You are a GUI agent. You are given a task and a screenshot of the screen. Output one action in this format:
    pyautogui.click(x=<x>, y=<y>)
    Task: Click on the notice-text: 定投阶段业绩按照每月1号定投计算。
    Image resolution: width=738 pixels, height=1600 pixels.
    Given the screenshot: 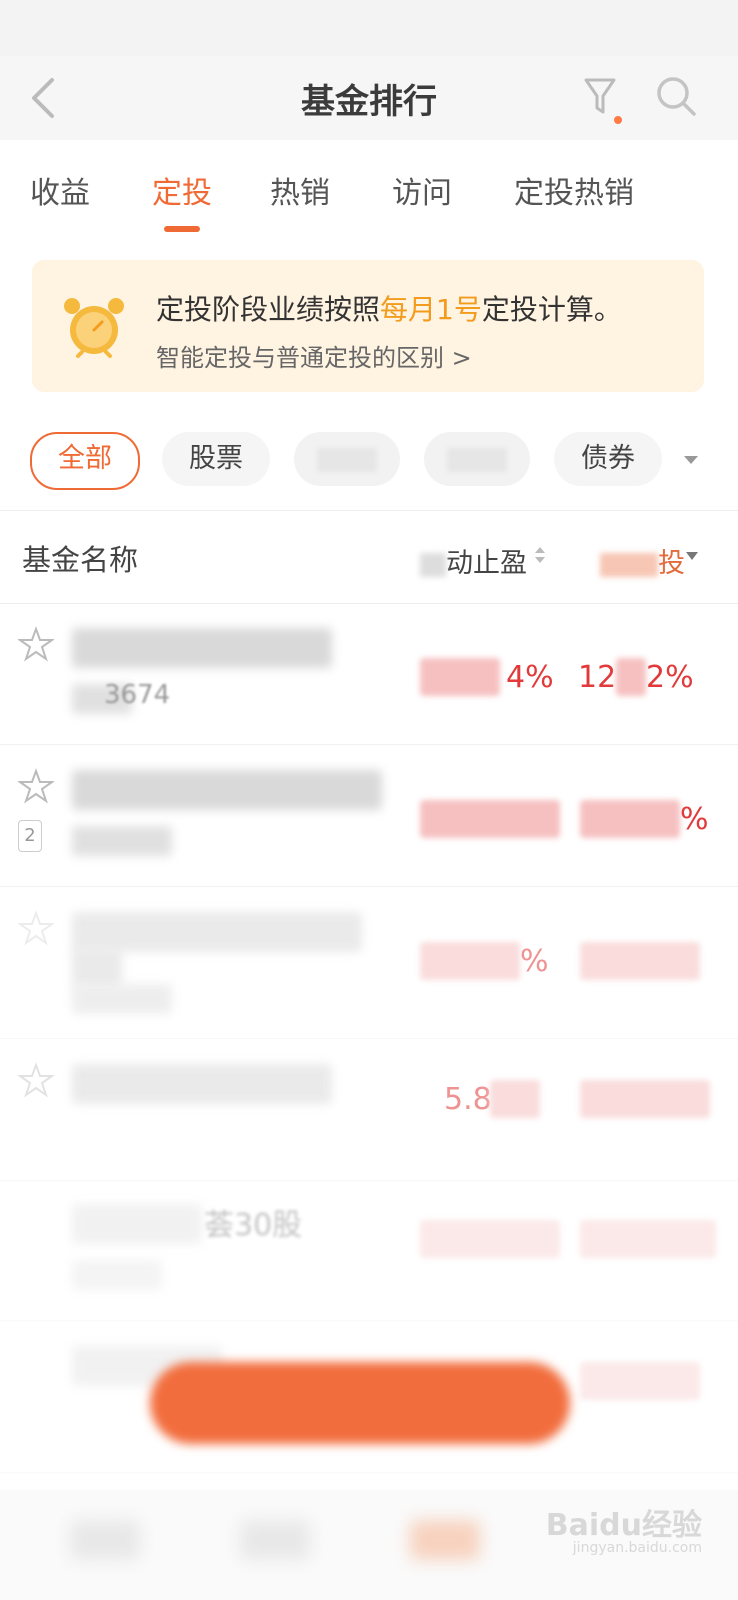 What is the action you would take?
    pyautogui.click(x=389, y=308)
    